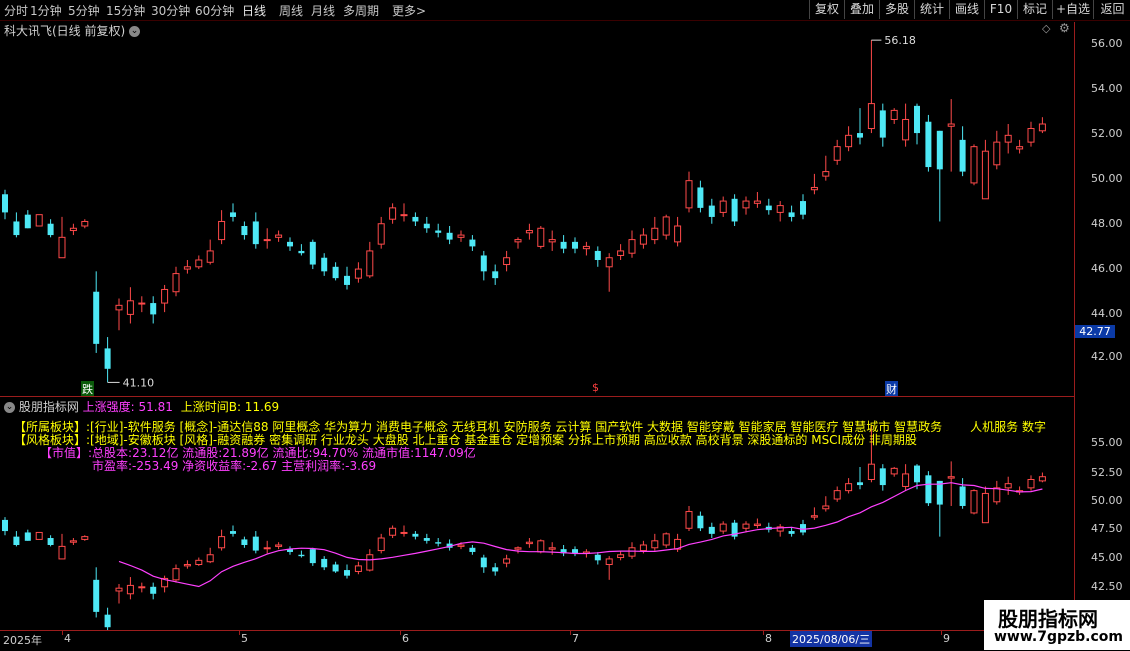  Describe the element at coordinates (891, 389) in the screenshot. I see `marker-finance: 财` at that location.